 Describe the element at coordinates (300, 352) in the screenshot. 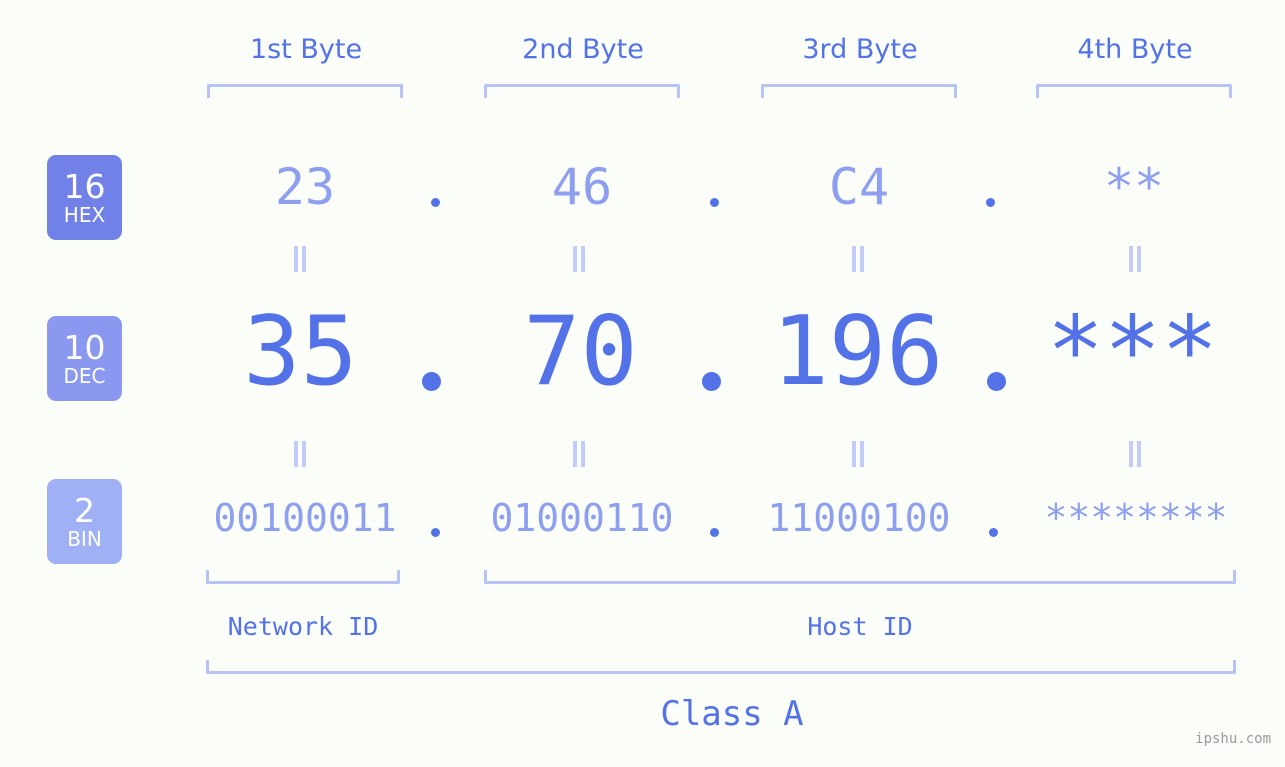

I see `dec-byte-1: 35` at that location.